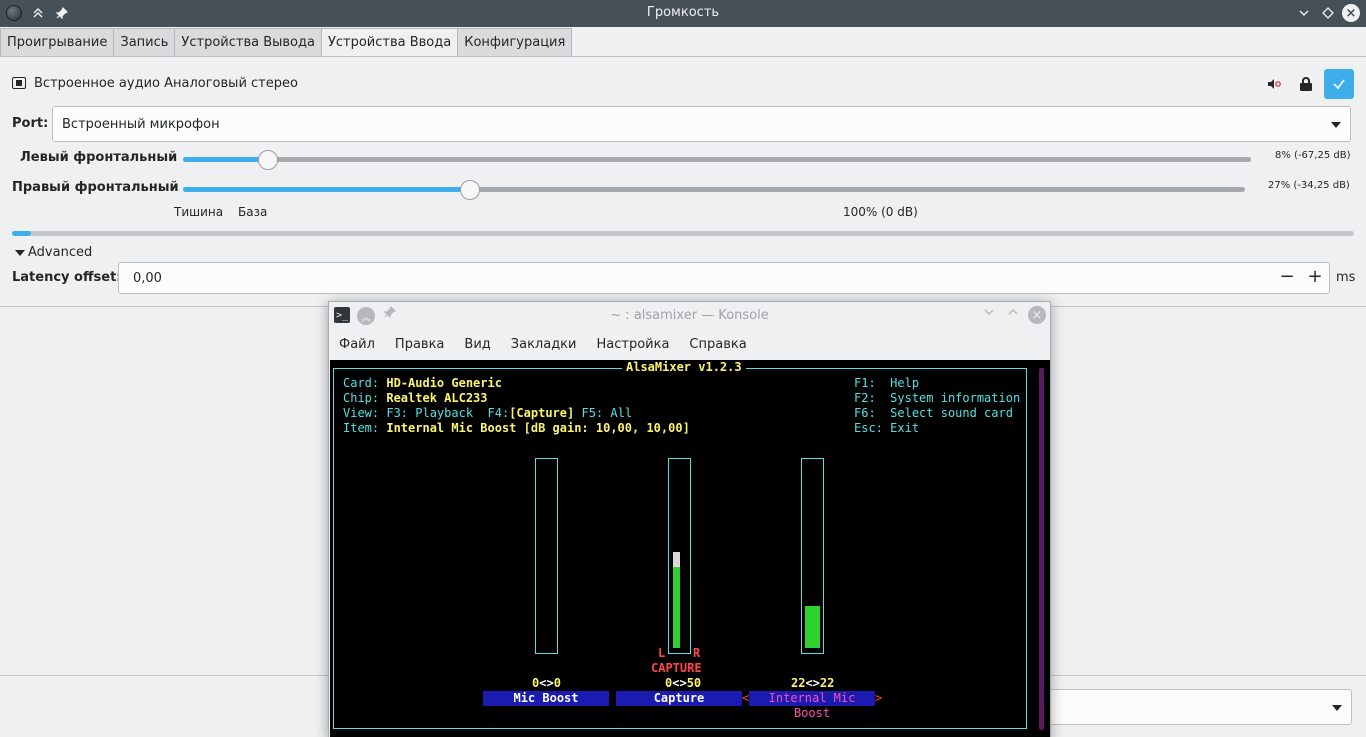 The width and height of the screenshot is (1366, 737). I want to click on lock-icon, so click(1306, 84).